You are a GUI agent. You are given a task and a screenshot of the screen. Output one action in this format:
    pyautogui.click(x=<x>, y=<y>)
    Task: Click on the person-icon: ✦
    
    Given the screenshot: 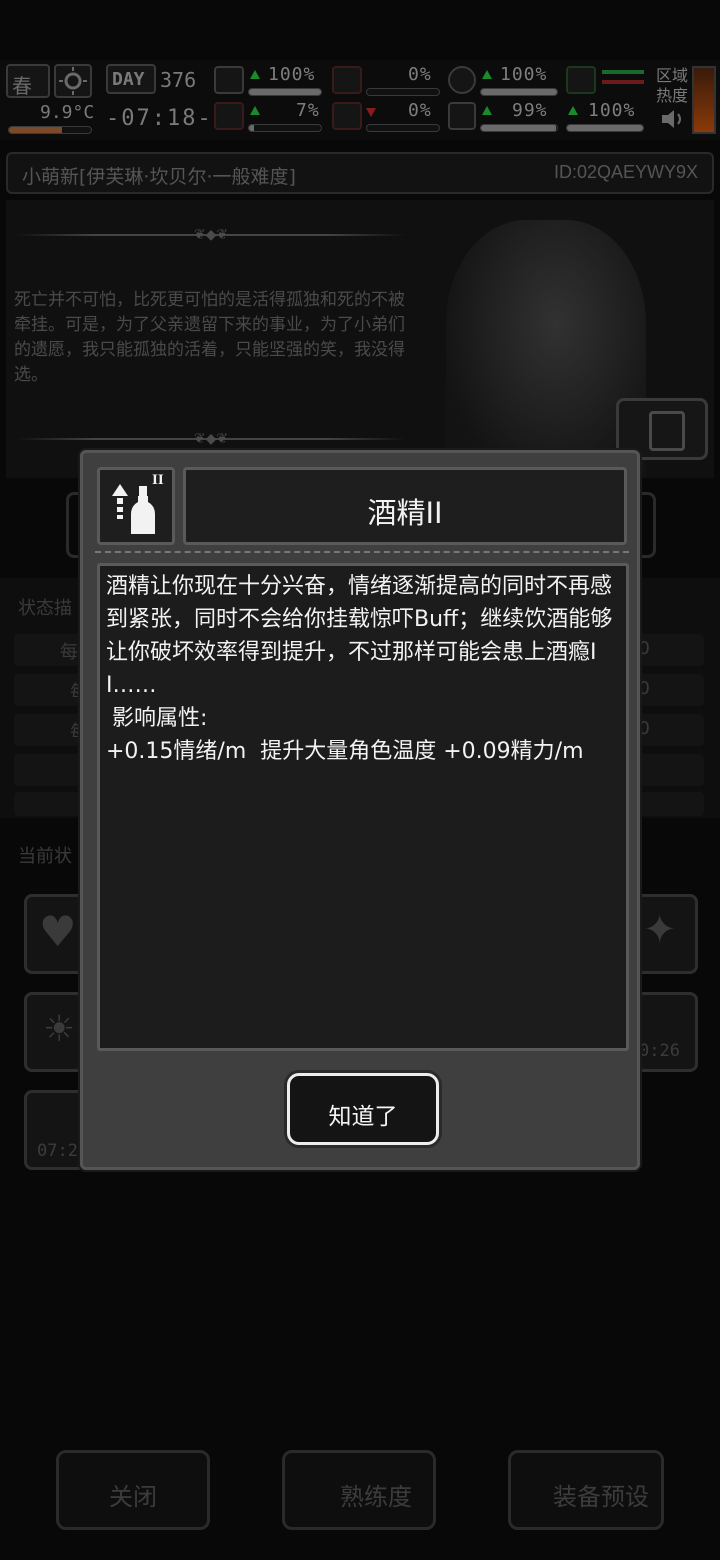 What is the action you would take?
    pyautogui.click(x=660, y=930)
    